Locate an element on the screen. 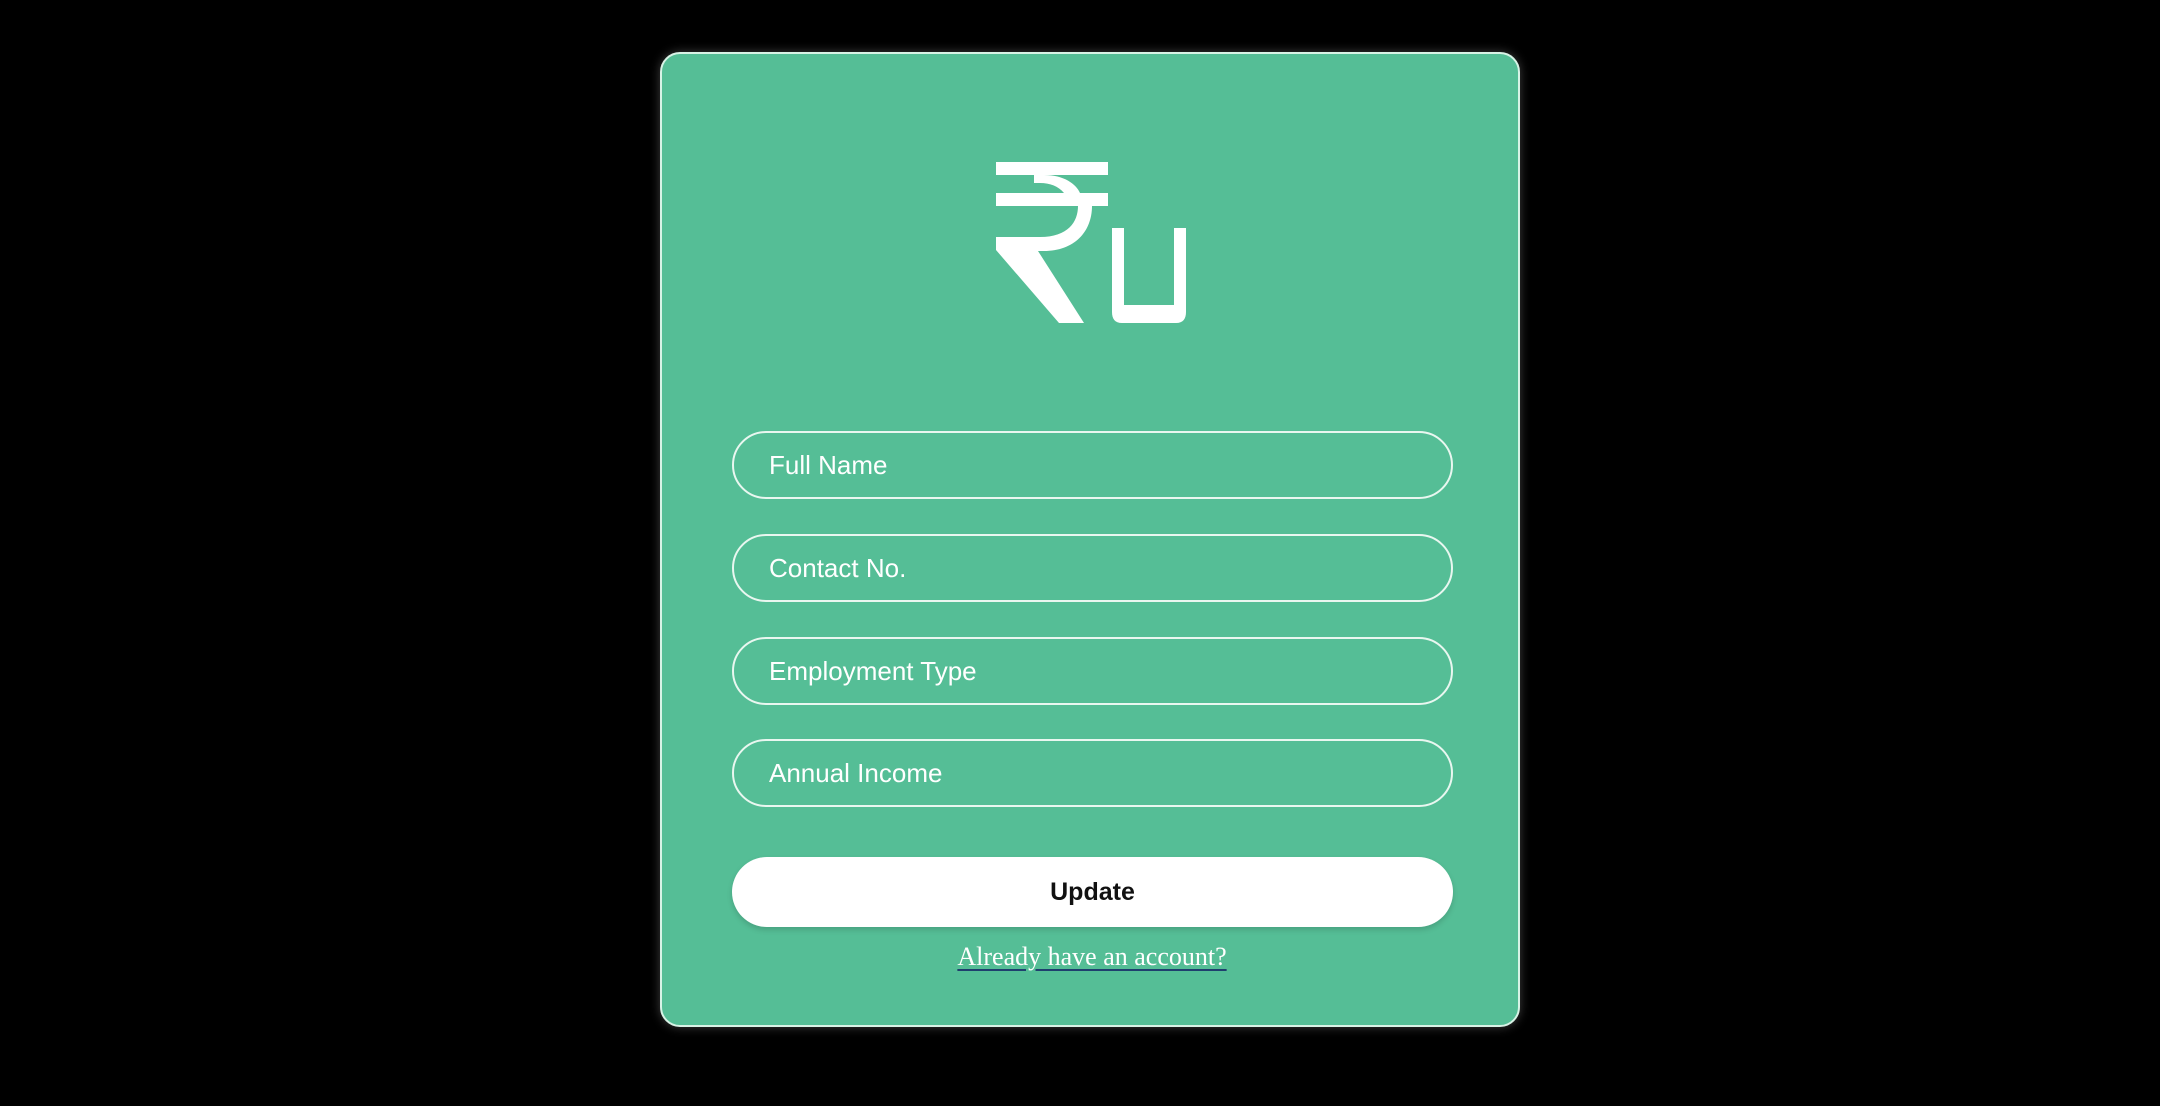  full-name-input is located at coordinates (1092, 465).